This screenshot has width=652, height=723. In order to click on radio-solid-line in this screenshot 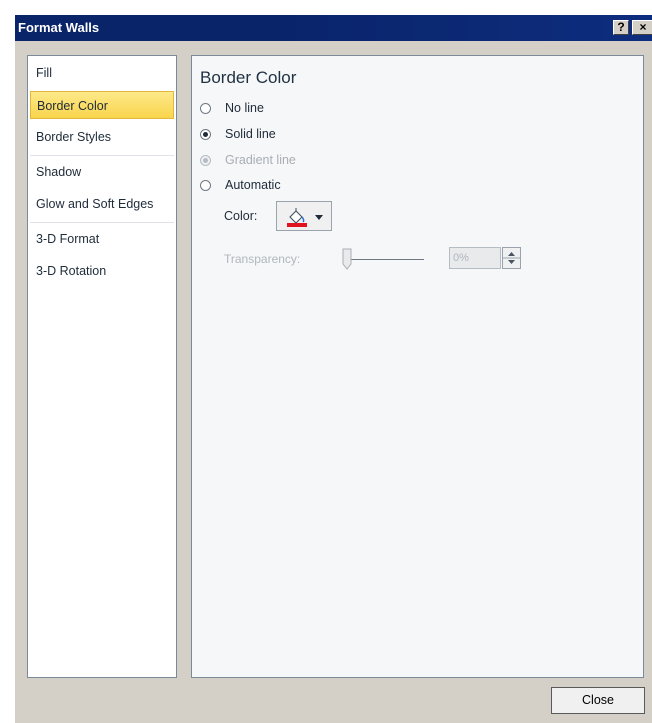, I will do `click(205, 134)`.